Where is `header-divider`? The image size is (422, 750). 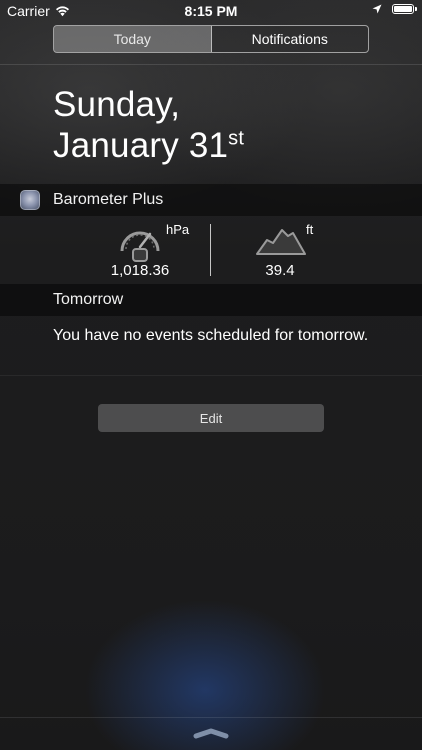
header-divider is located at coordinates (211, 64).